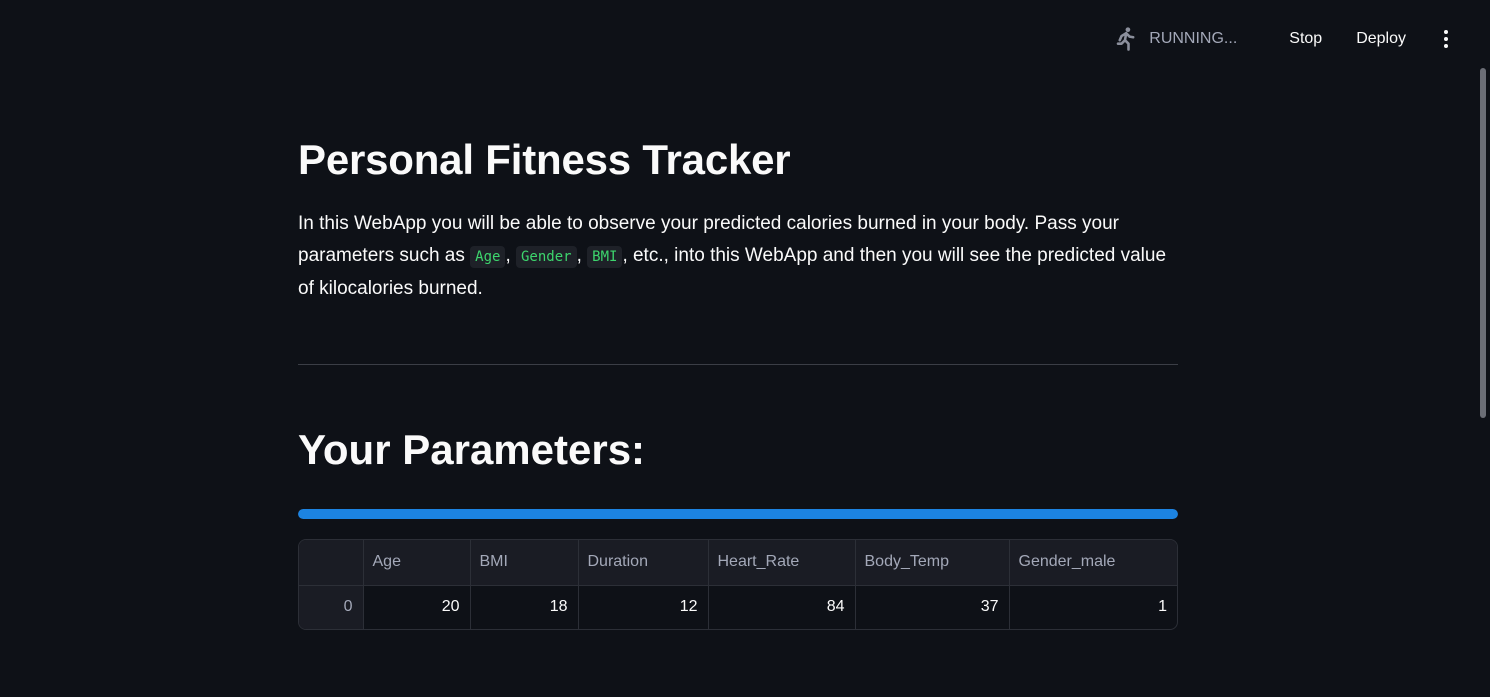  Describe the element at coordinates (524, 607) in the screenshot. I see `cell-bmi: 18` at that location.